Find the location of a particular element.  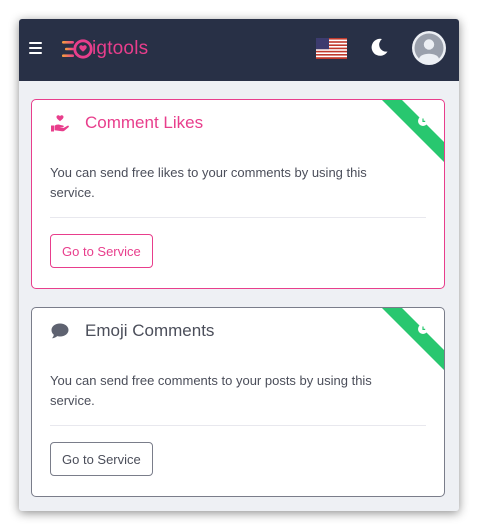

navbar: igtools is located at coordinates (239, 50).